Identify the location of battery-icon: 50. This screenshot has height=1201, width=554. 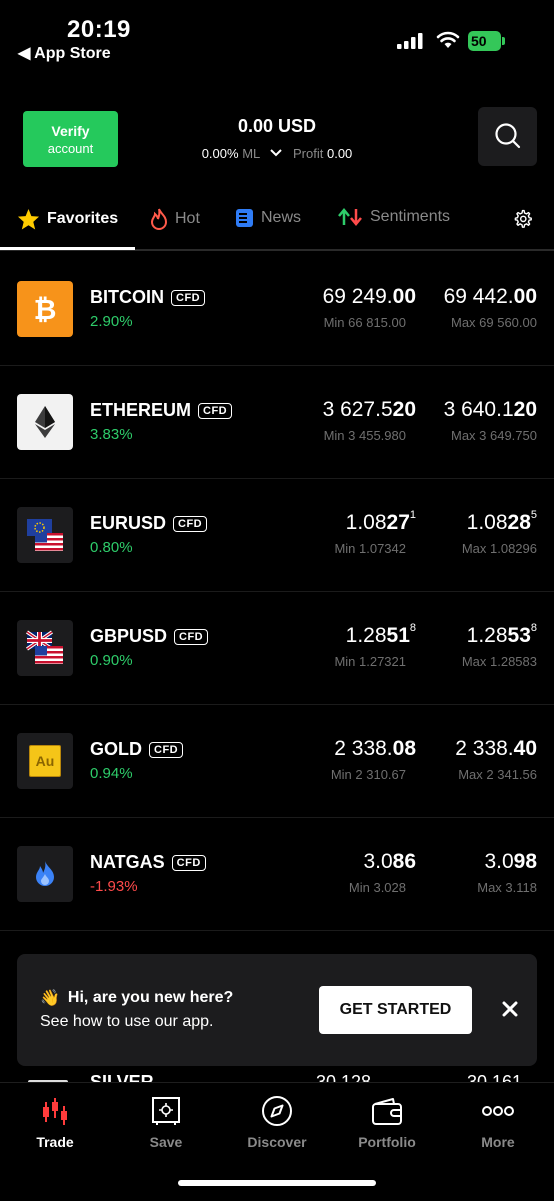
(487, 41).